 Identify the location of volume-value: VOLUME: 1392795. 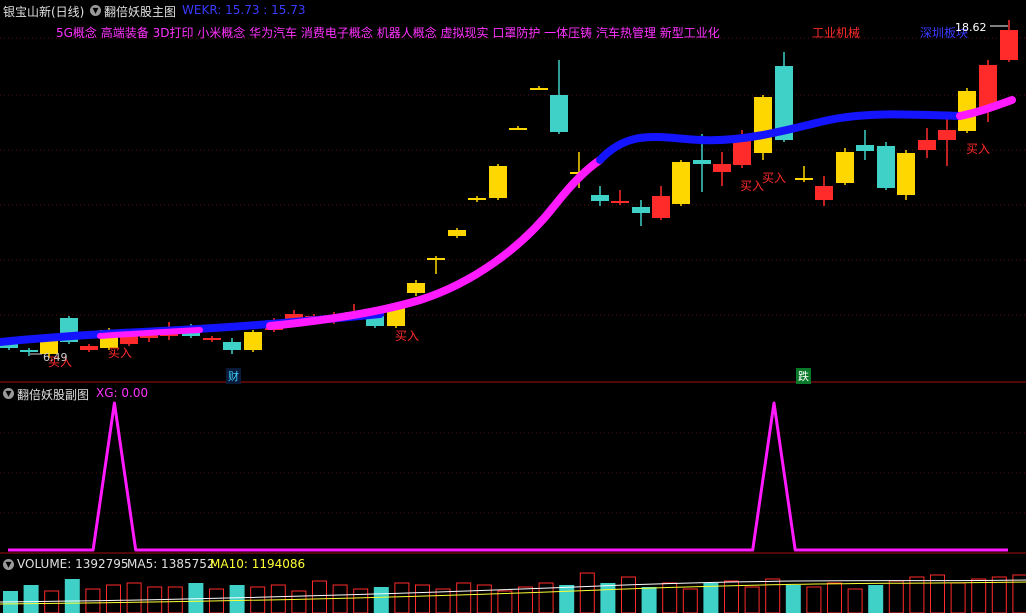
(73, 564).